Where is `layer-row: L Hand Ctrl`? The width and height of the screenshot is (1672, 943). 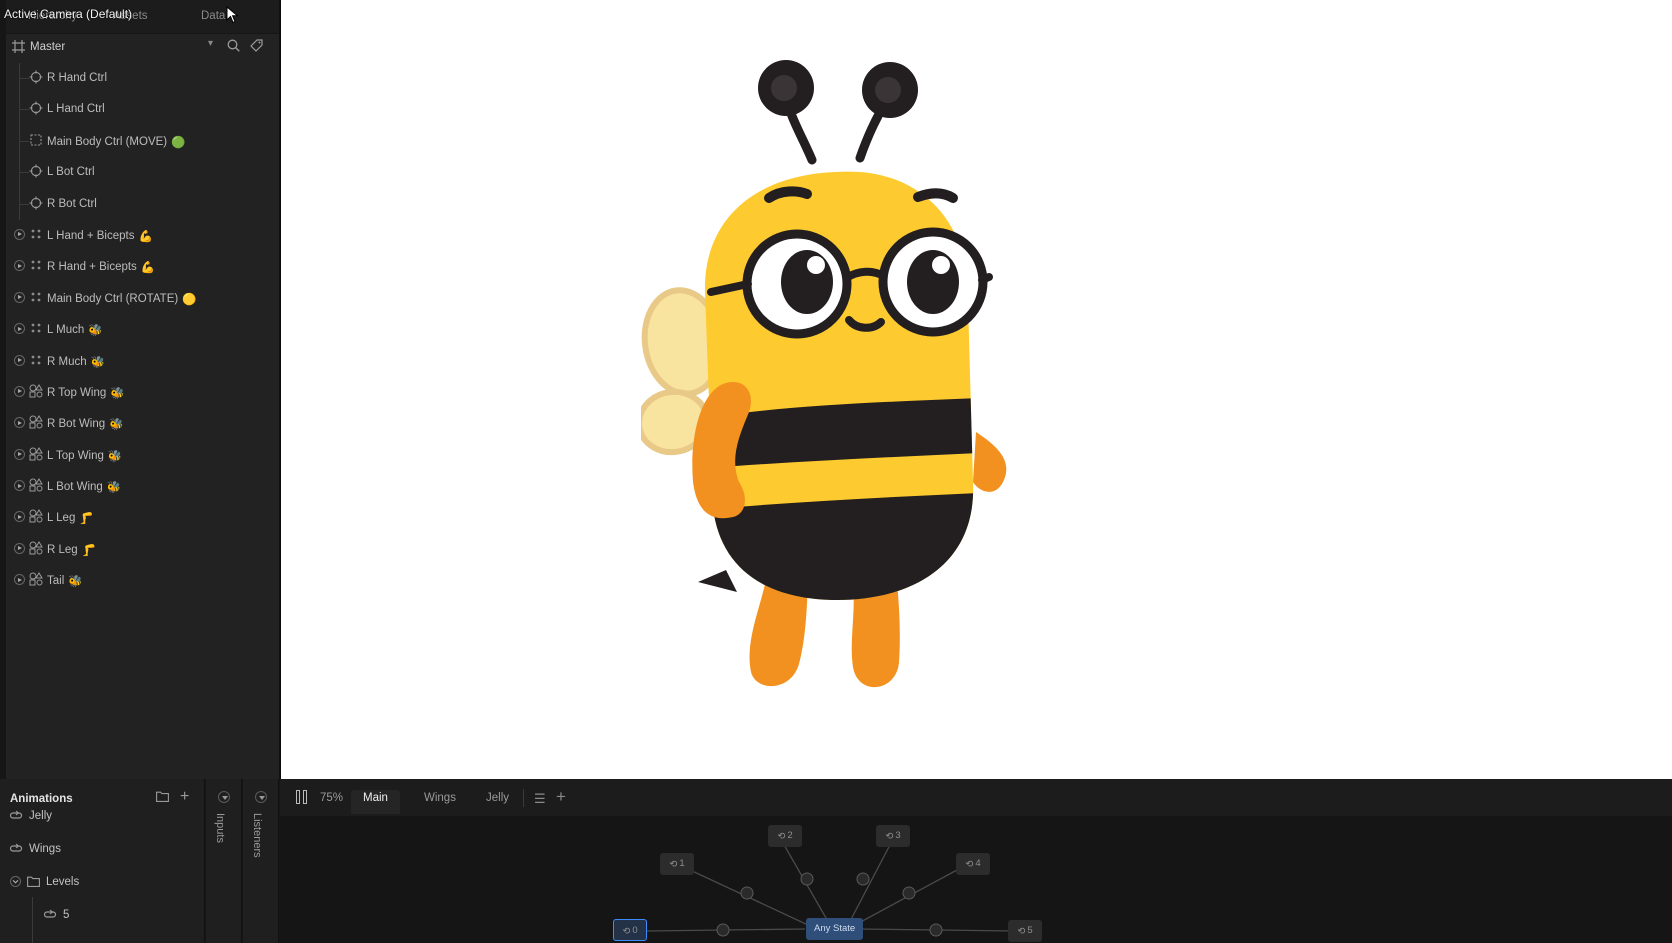
layer-row: L Hand Ctrl is located at coordinates (143, 110).